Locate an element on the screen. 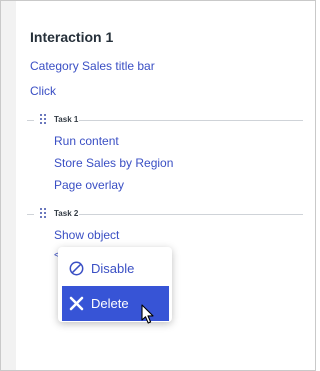  interaction-trigger-link: Click is located at coordinates (43, 91).